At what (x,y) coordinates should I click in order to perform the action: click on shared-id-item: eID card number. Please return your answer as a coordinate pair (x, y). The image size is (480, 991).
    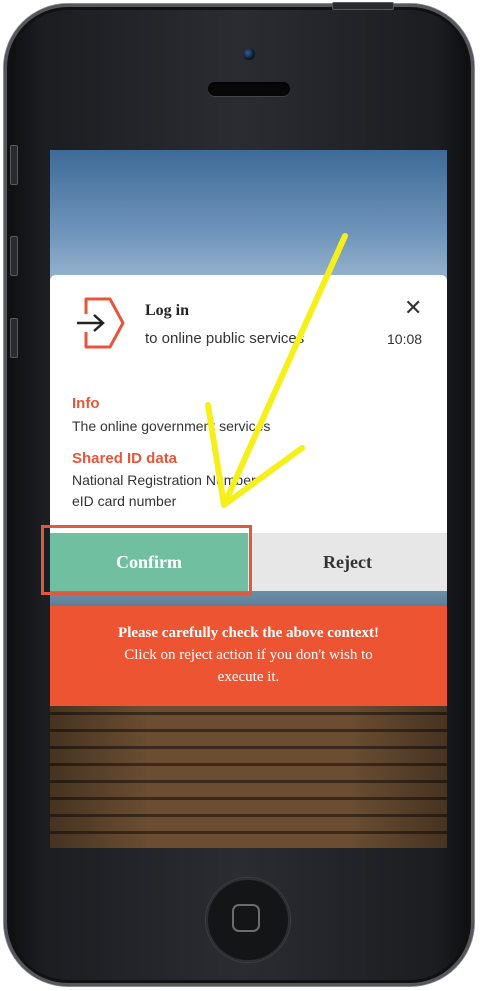
    Looking at the image, I should click on (124, 501).